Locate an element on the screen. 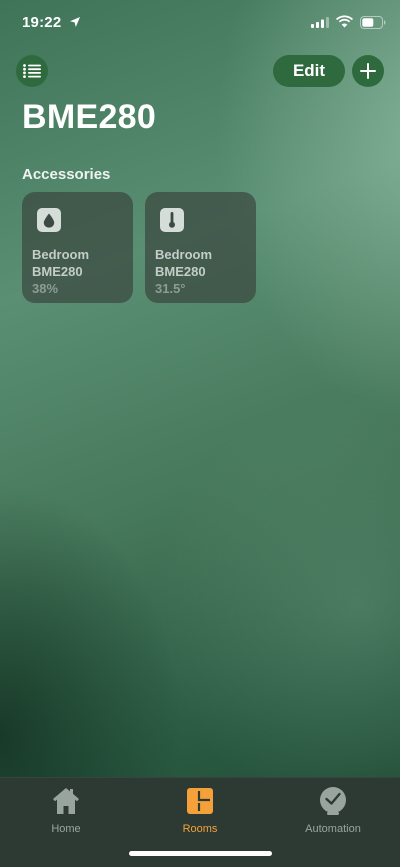 This screenshot has width=400, height=867. tab-label: Home is located at coordinates (66, 829).